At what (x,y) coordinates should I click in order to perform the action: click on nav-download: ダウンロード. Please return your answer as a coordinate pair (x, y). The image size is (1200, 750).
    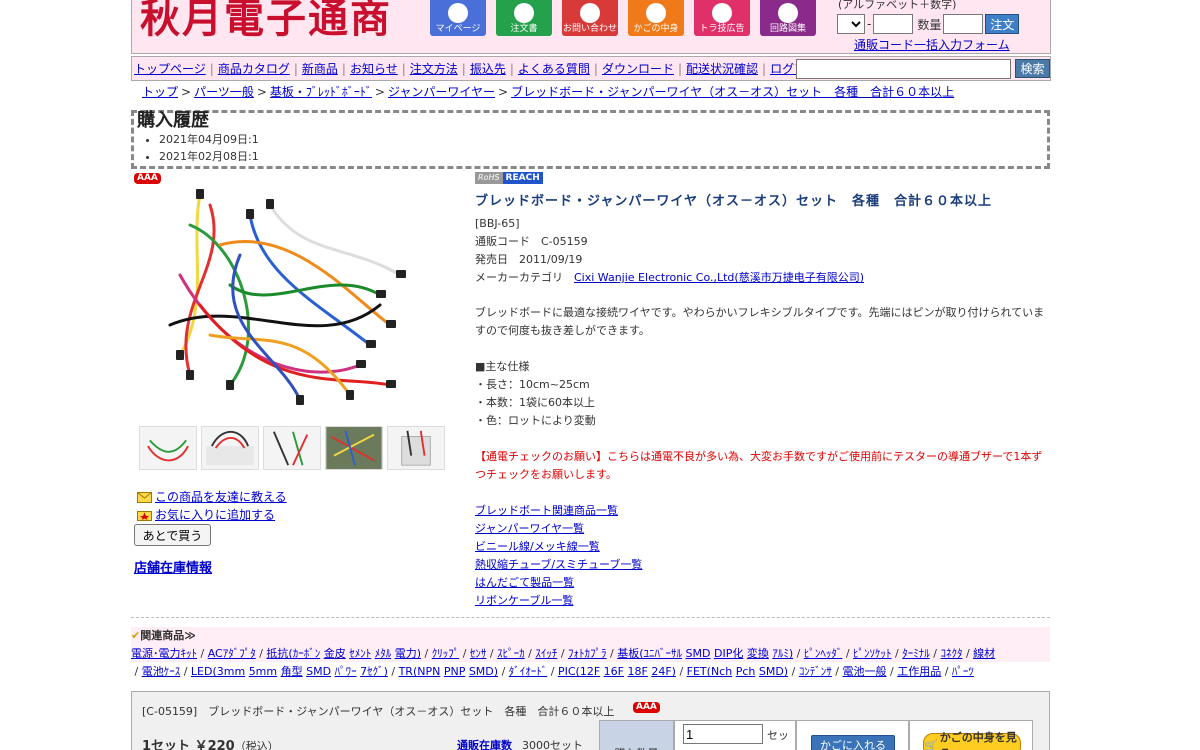
    Looking at the image, I should click on (638, 68).